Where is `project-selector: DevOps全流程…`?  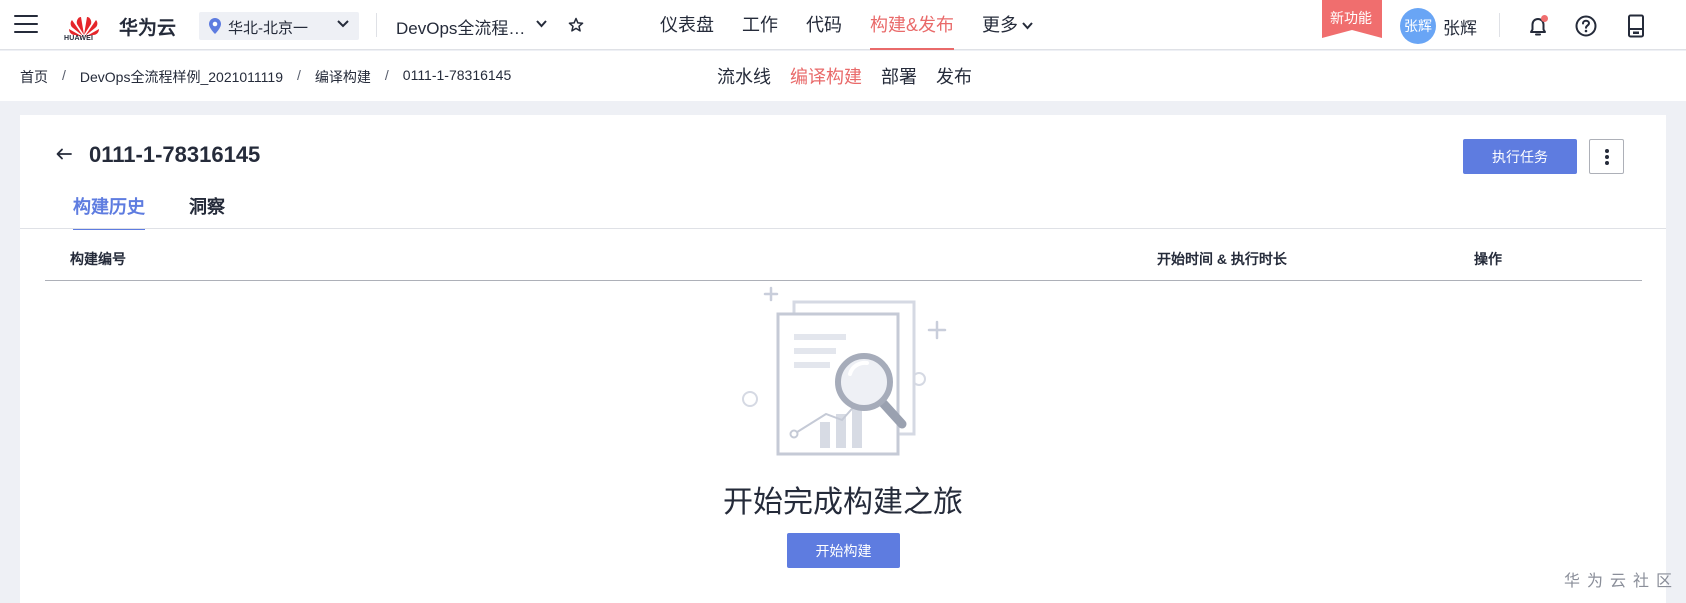
project-selector: DevOps全流程… is located at coordinates (460, 26).